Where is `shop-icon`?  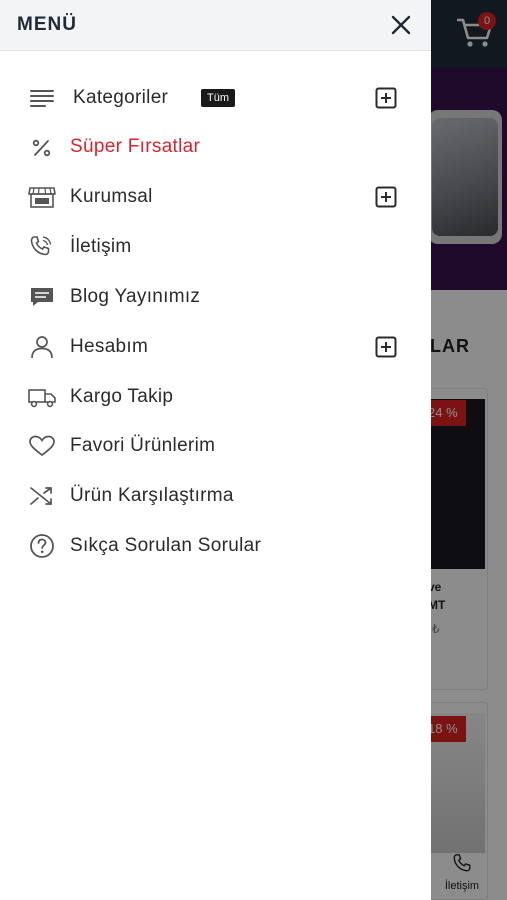 shop-icon is located at coordinates (42, 197).